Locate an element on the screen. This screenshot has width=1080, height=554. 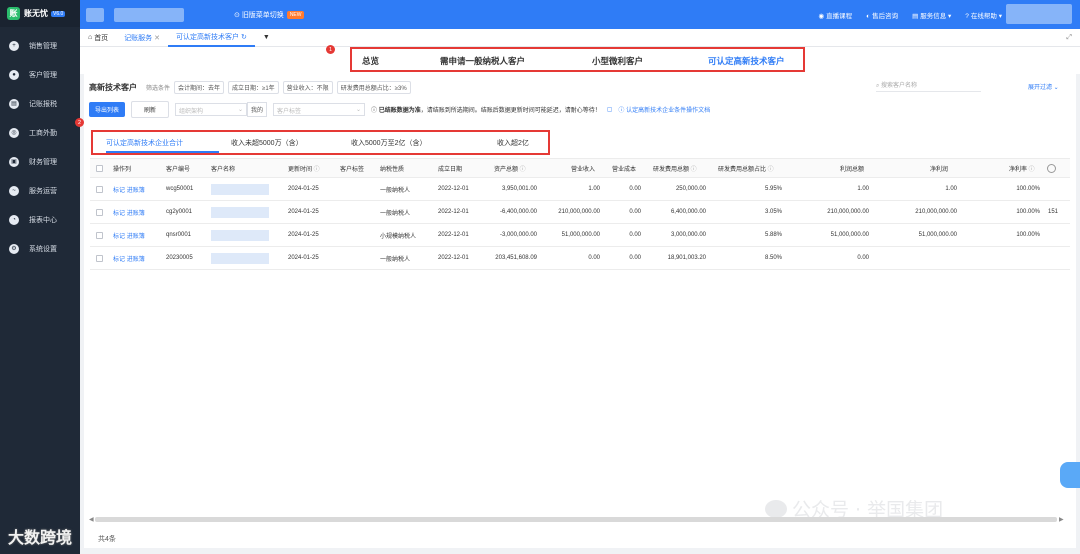
segment-overview: 总览 is located at coordinates (370, 61).